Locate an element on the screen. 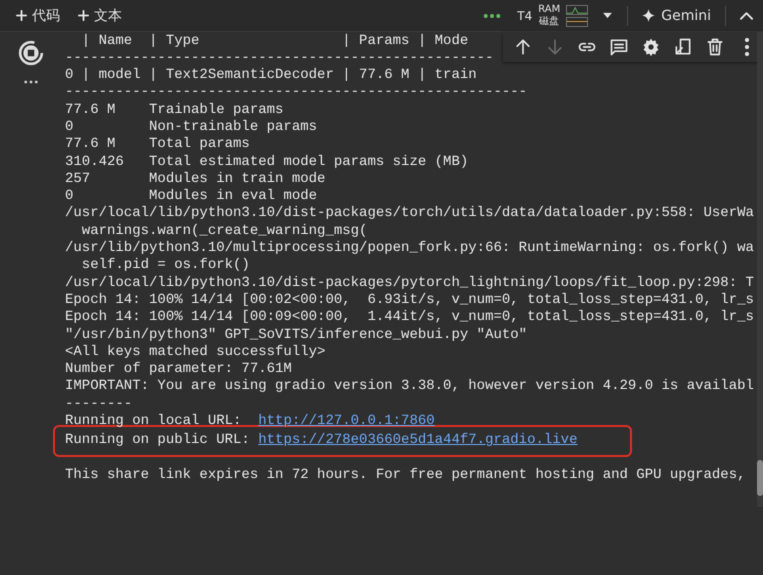  caret-down-icon is located at coordinates (608, 15).